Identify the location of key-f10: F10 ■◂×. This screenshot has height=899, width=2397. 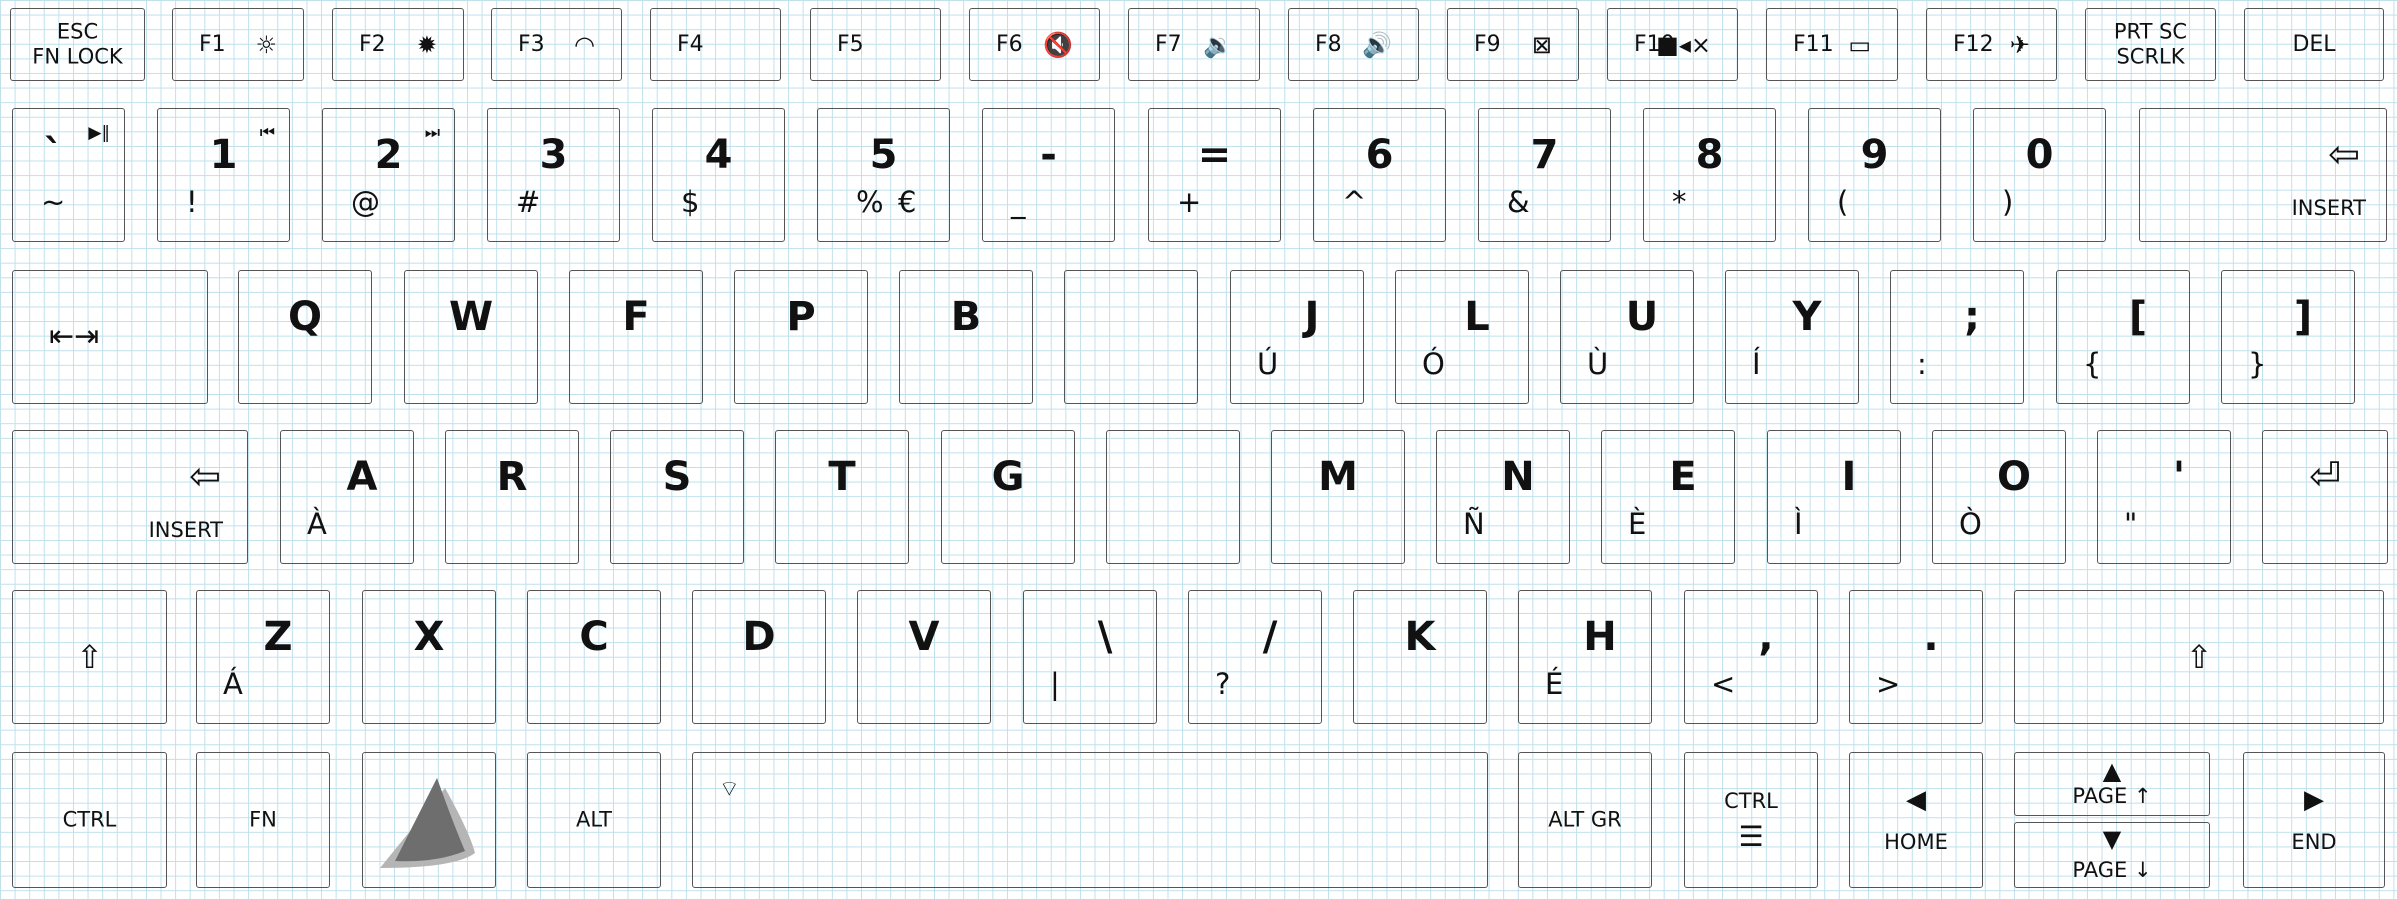
(1672, 44).